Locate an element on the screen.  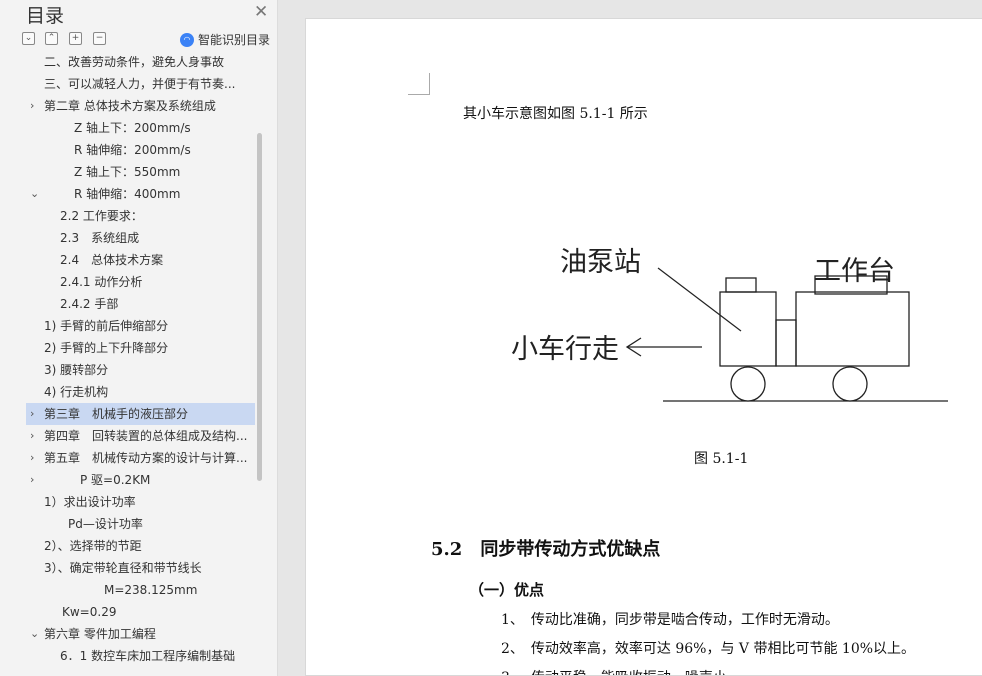
page-corner-mark is located at coordinates (419, 84).